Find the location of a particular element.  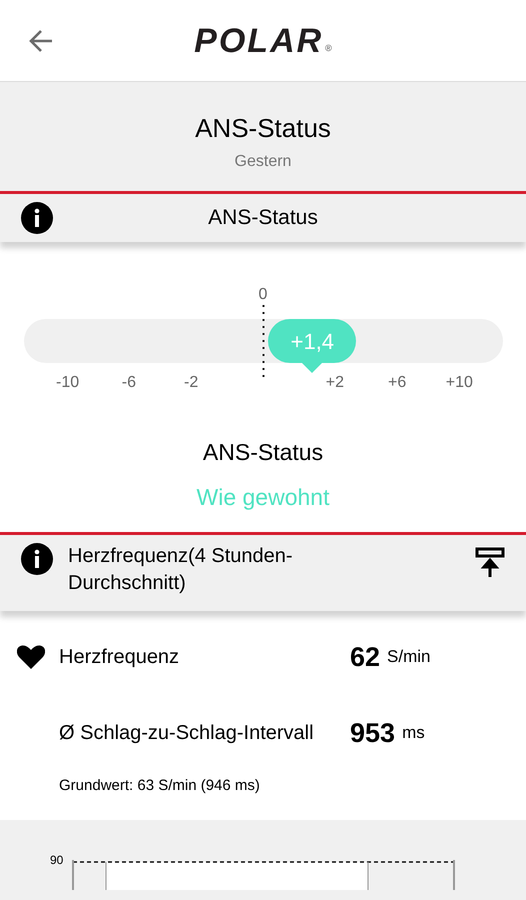

date-label: Gestern is located at coordinates (263, 162).